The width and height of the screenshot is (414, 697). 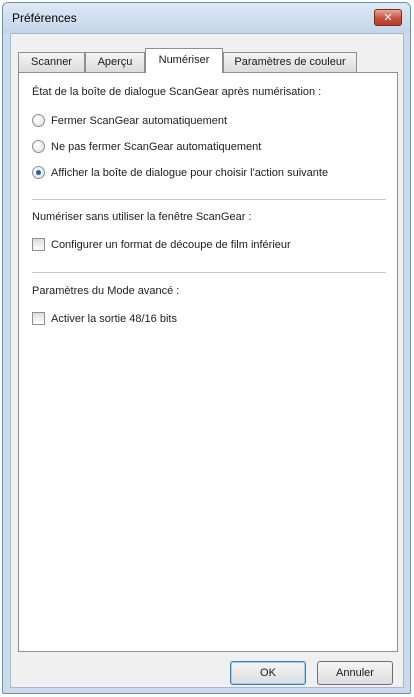 I want to click on checkbox-48-16-bit-output, so click(x=38, y=318).